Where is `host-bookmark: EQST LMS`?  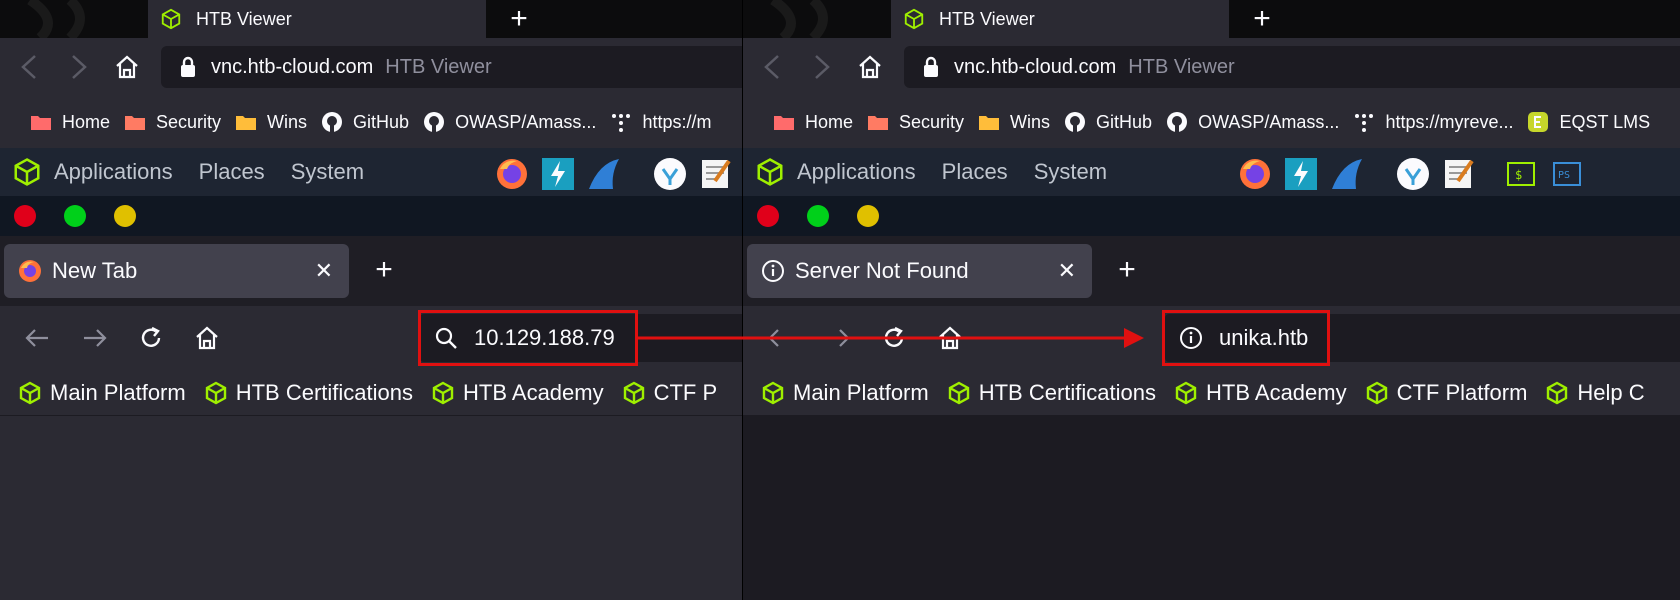 host-bookmark: EQST LMS is located at coordinates (1588, 122).